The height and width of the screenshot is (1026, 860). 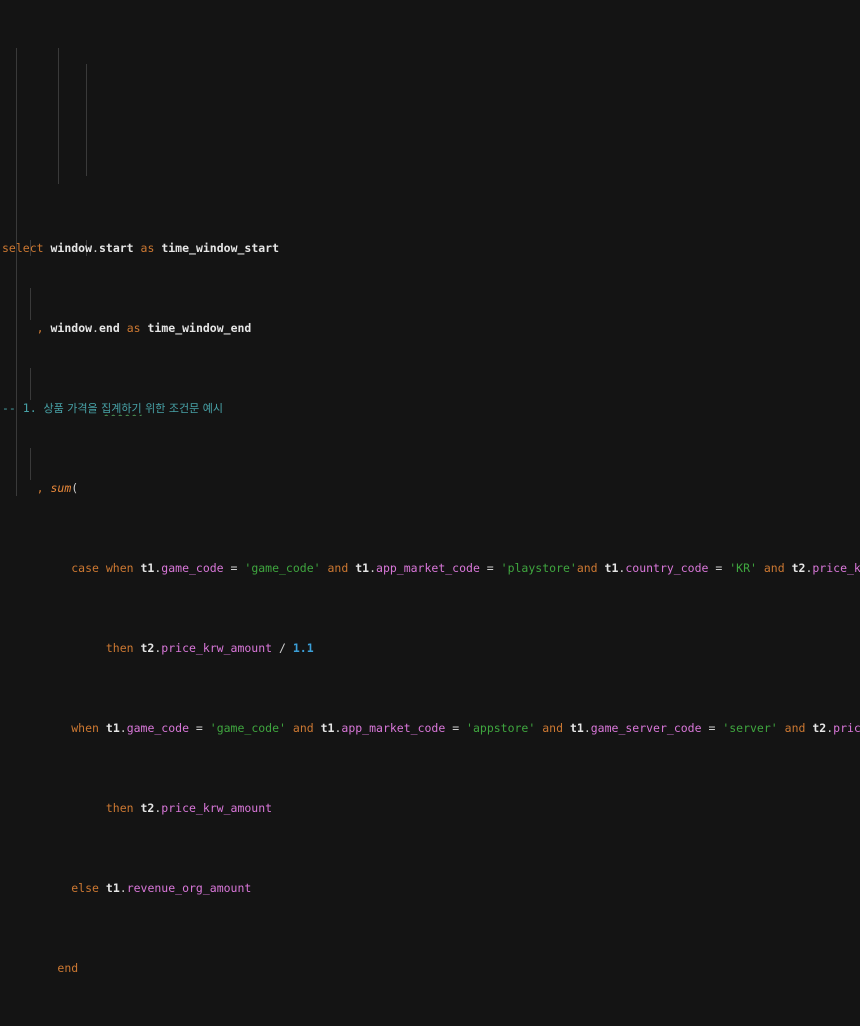 What do you see at coordinates (40, 328) in the screenshot?
I see `comma: ,` at bounding box center [40, 328].